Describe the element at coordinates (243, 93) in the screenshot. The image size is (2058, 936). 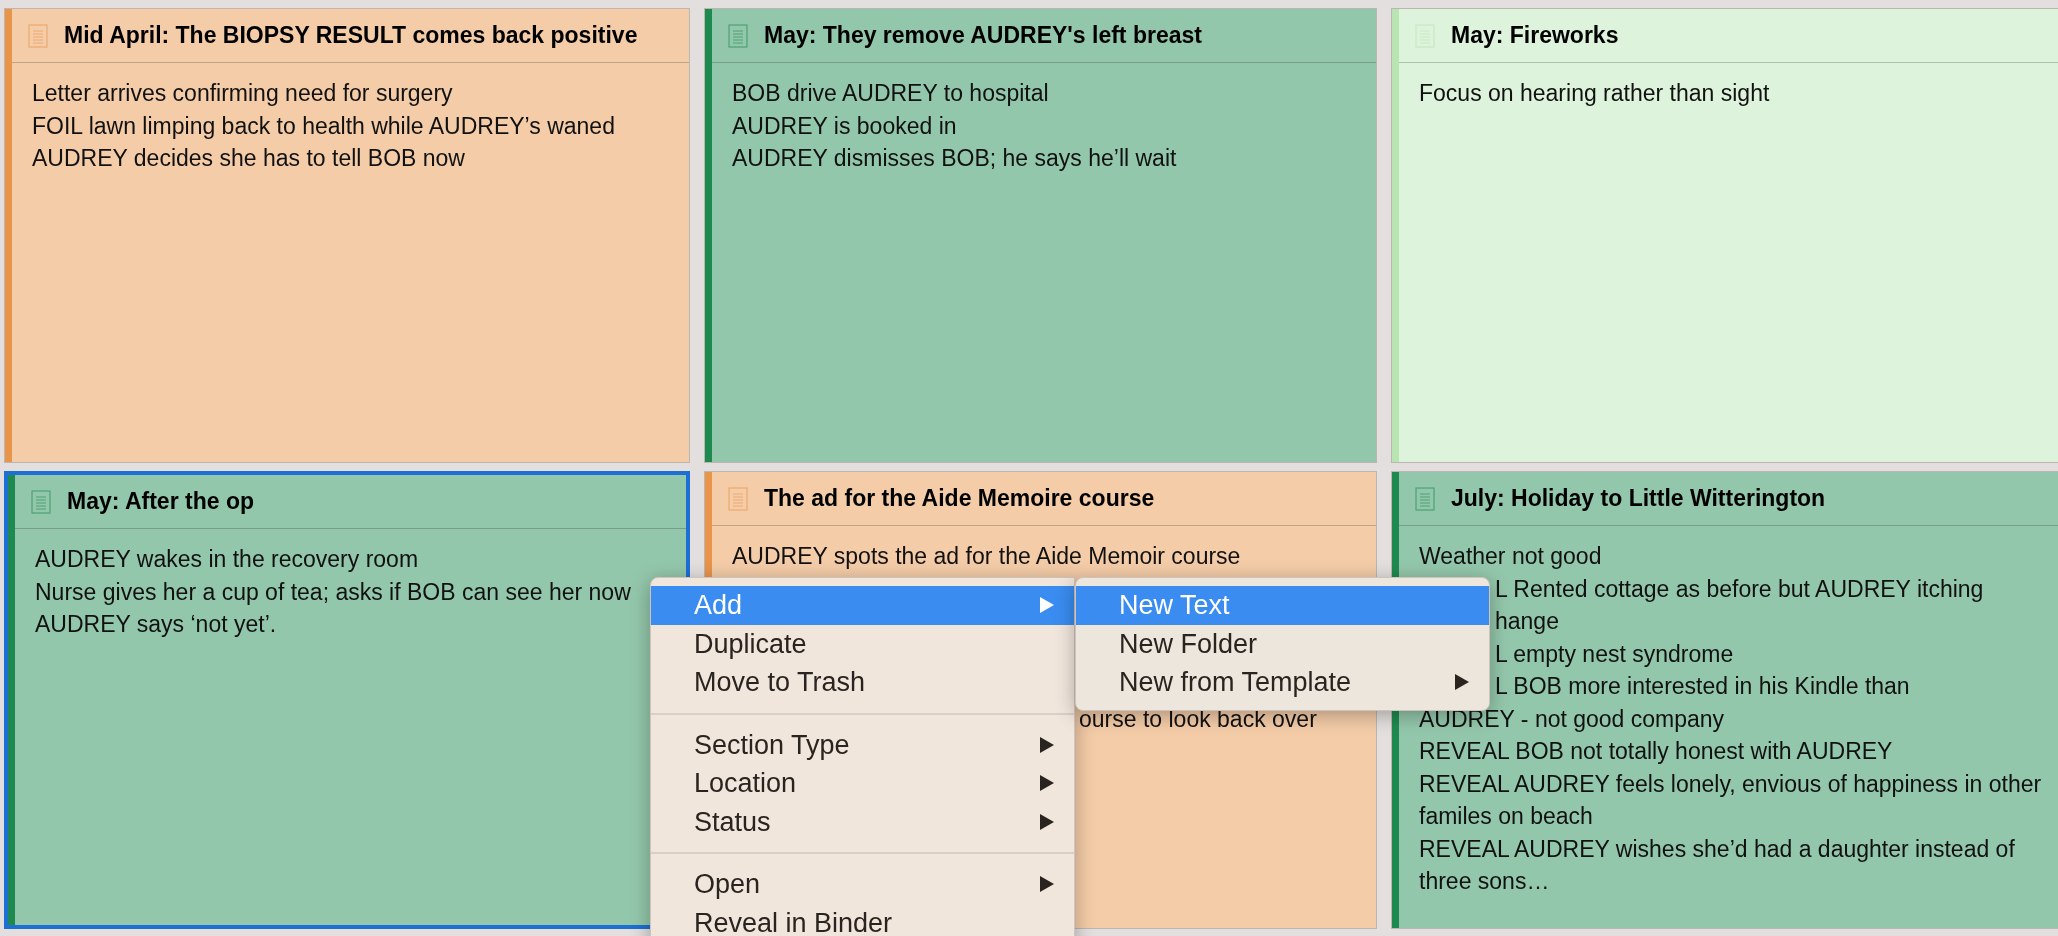
I see `card-text-line: Letter arrives confirming need for surgery` at that location.